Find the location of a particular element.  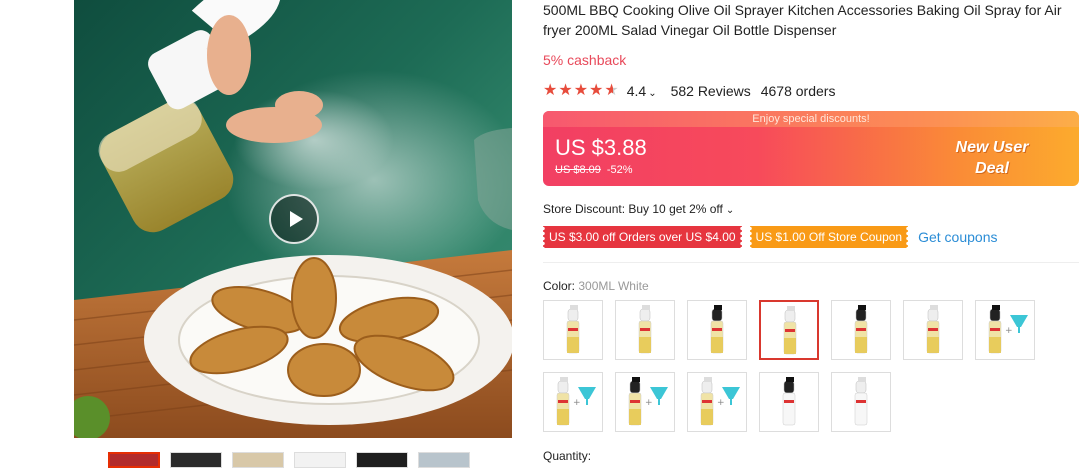

cashback-label: 5% cashback is located at coordinates (585, 60).